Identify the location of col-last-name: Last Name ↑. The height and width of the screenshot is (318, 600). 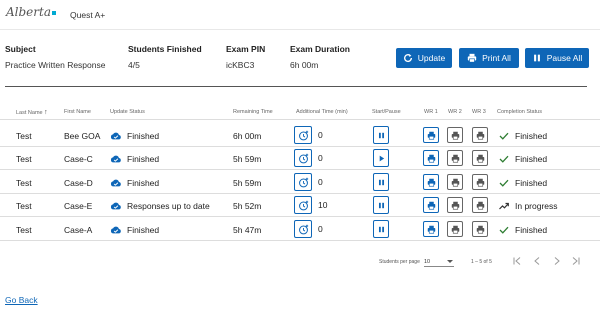
(32, 112).